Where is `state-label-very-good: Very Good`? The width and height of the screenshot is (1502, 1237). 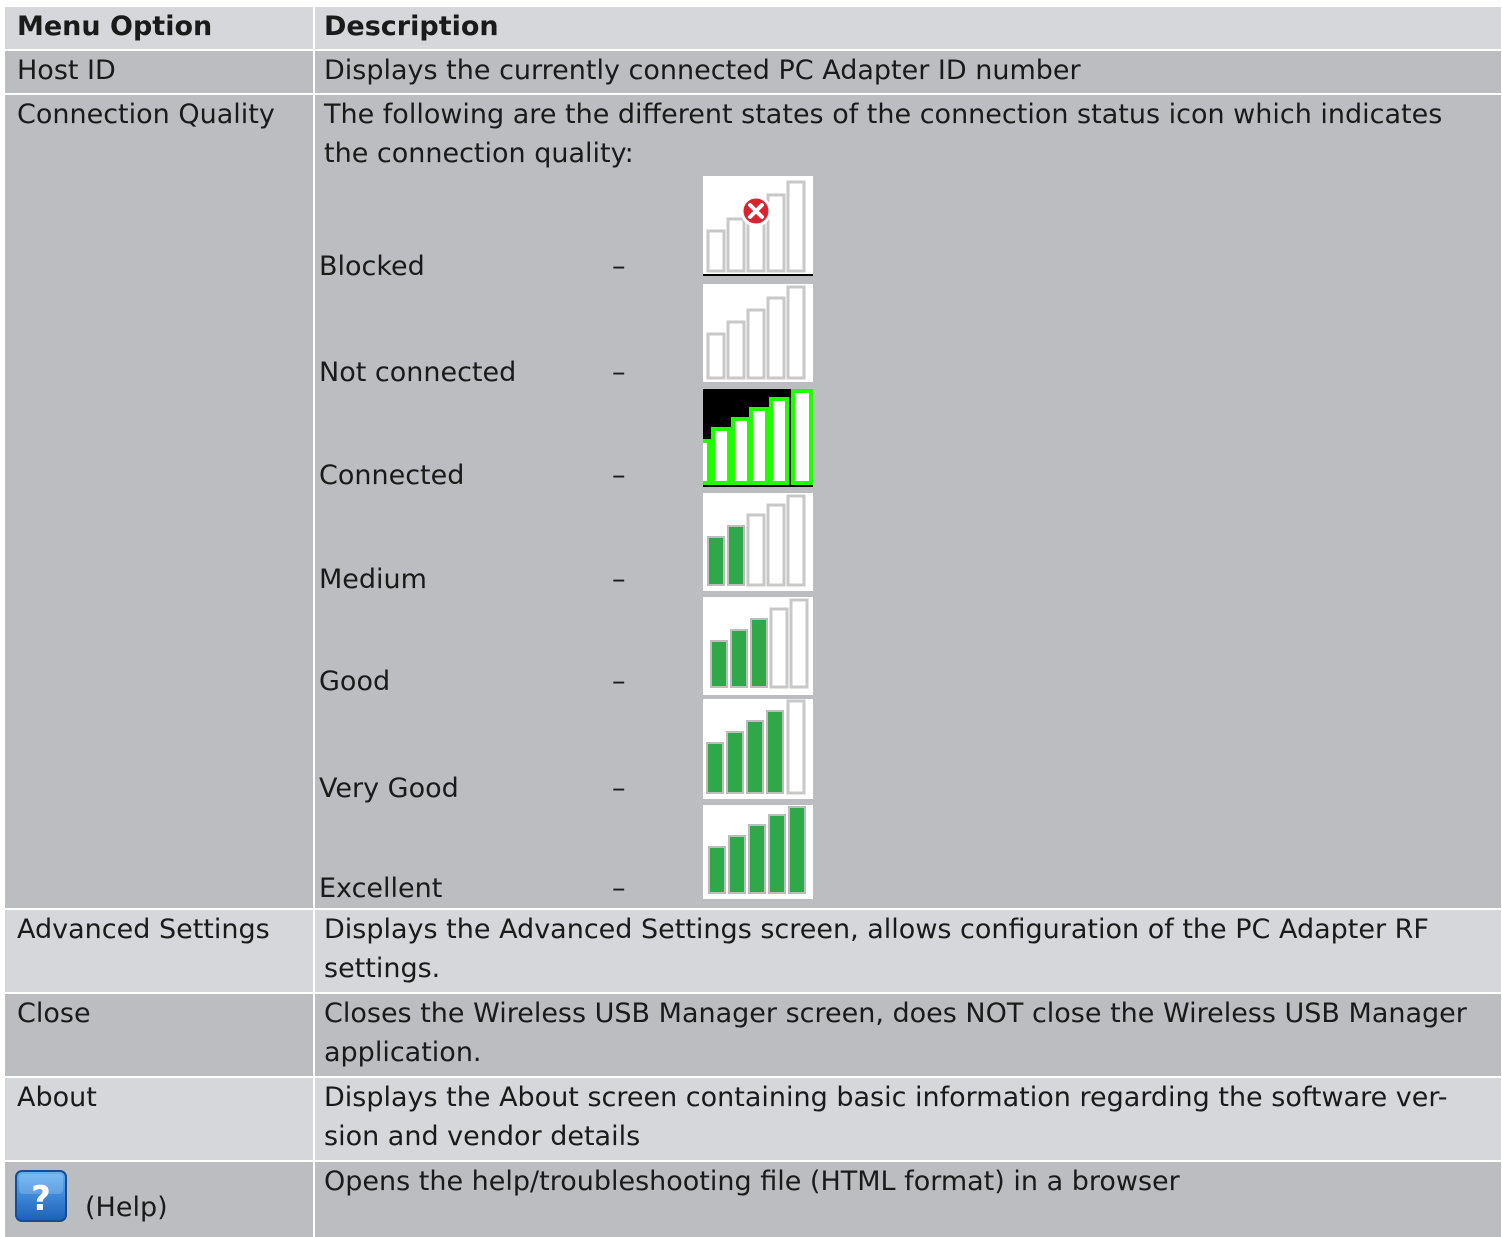
state-label-very-good: Very Good is located at coordinates (389, 788).